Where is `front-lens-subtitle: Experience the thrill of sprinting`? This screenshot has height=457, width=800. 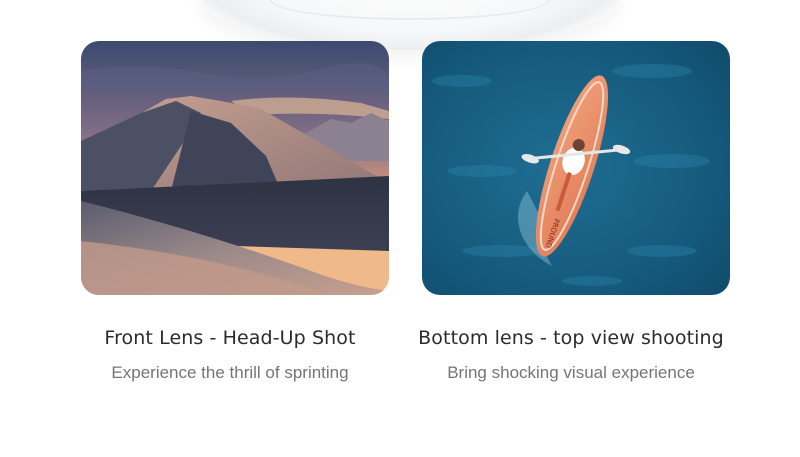
front-lens-subtitle: Experience the thrill of sprinting is located at coordinates (230, 372).